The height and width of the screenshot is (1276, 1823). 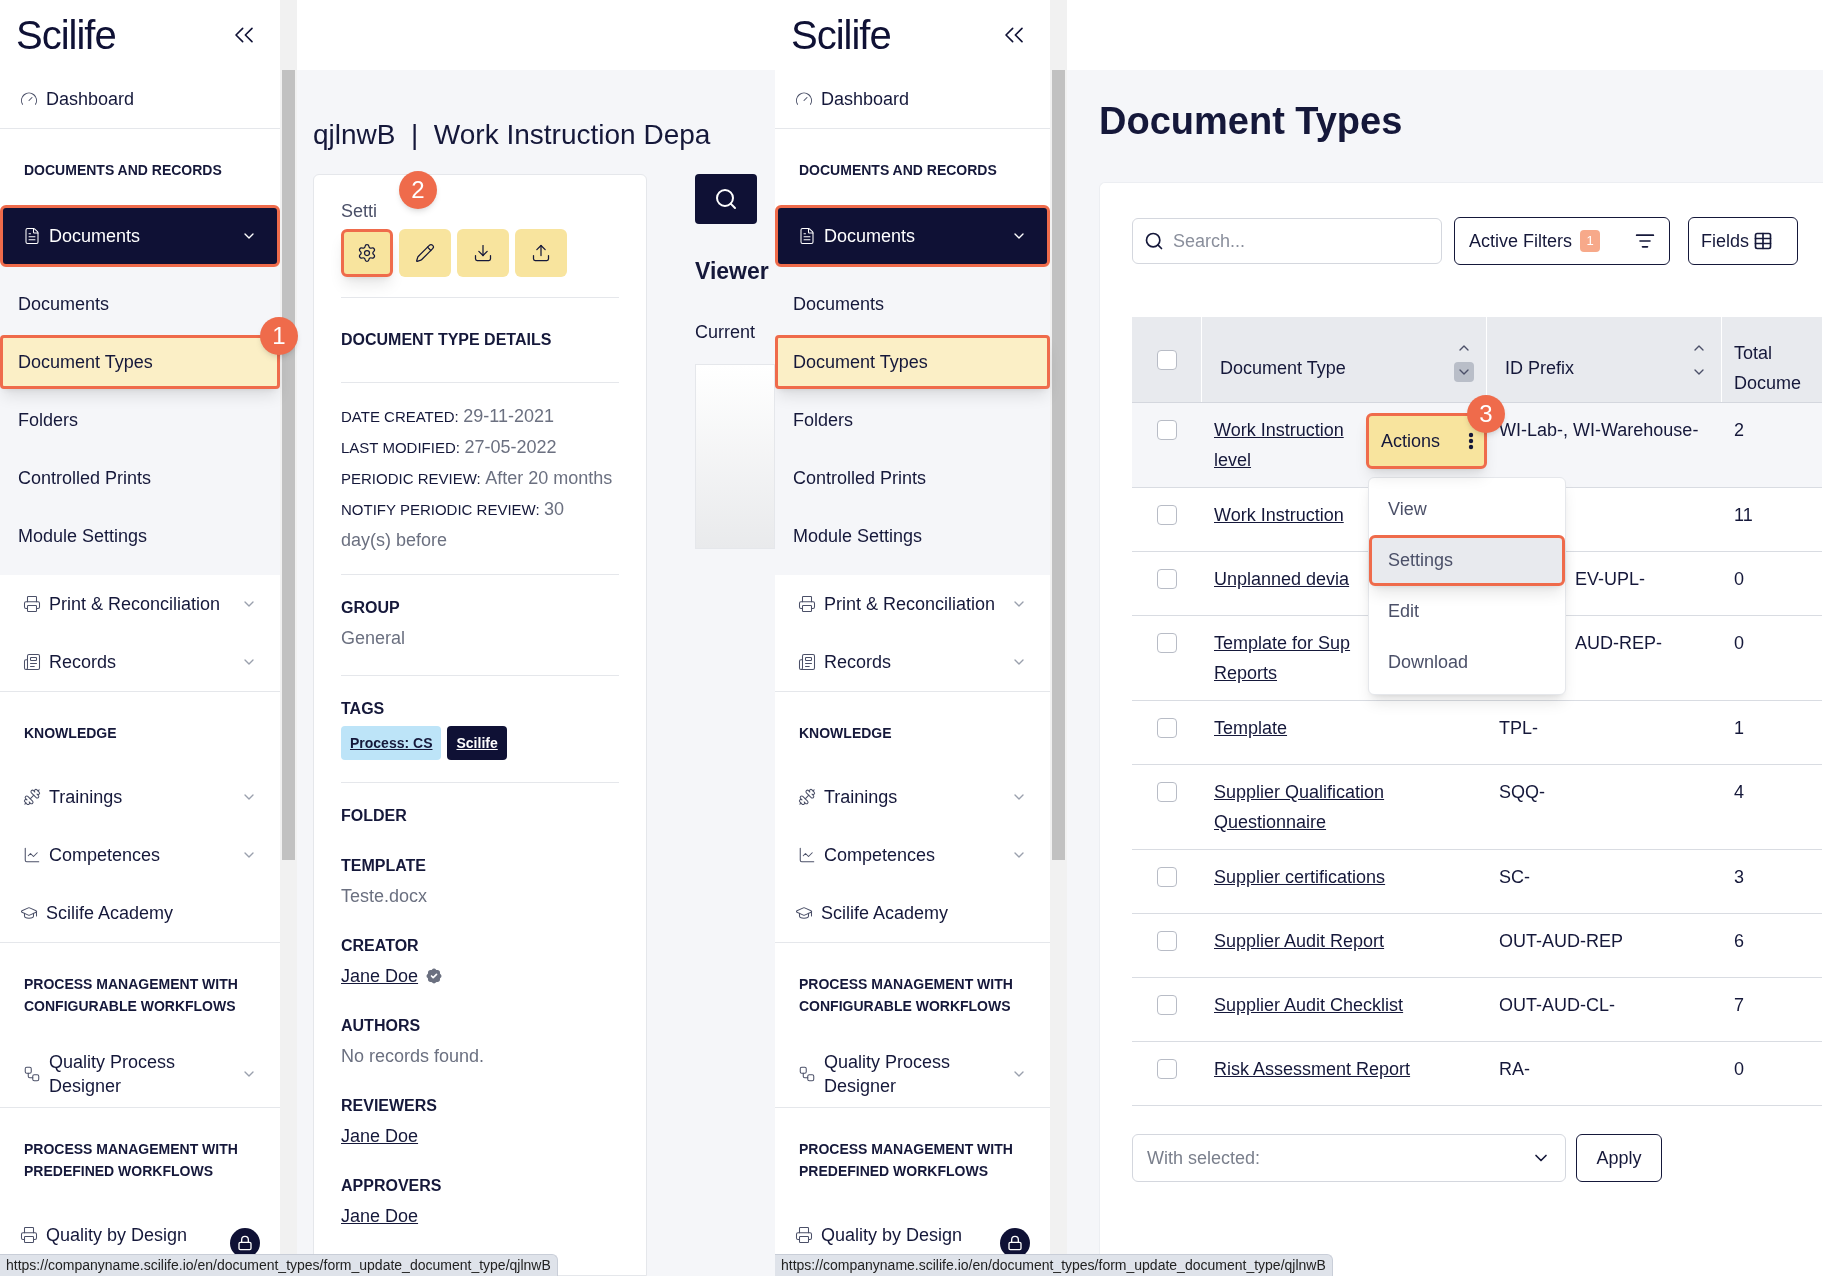 I want to click on document-type-link: Work Instruction, so click(x=1290, y=515).